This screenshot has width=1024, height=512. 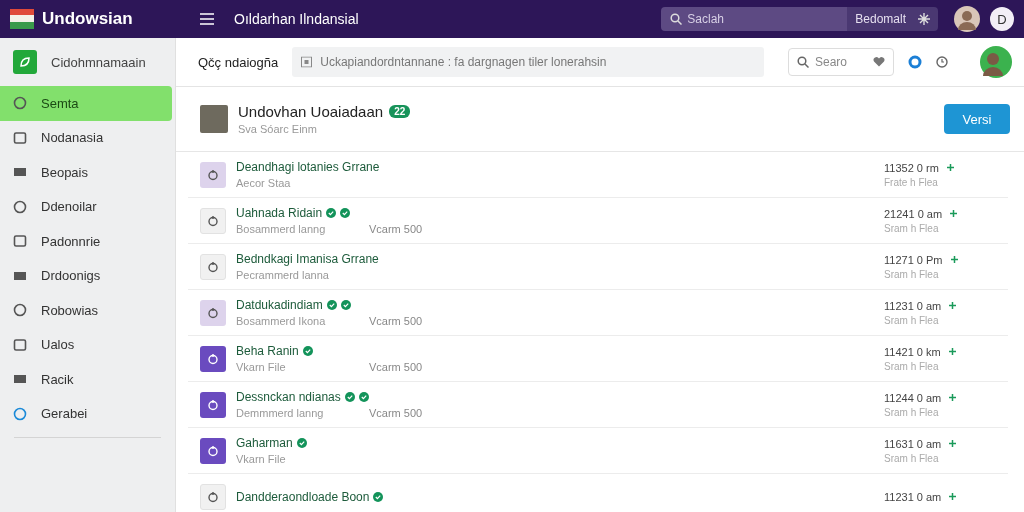 I want to click on count-badge: 22, so click(x=400, y=111).